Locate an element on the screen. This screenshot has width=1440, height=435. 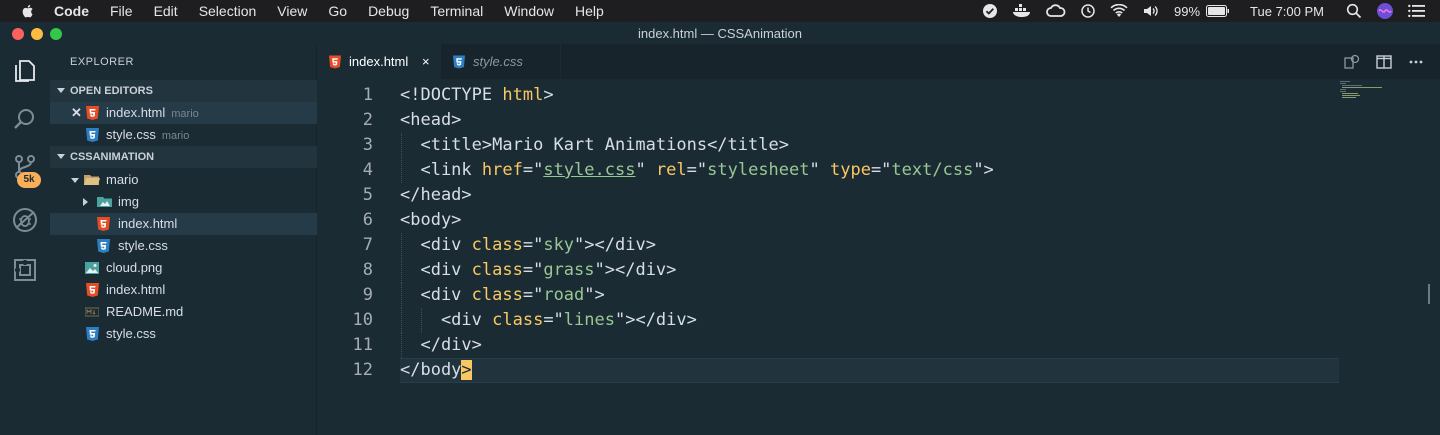
code-line: <div class="lines"></div> is located at coordinates (548, 320).